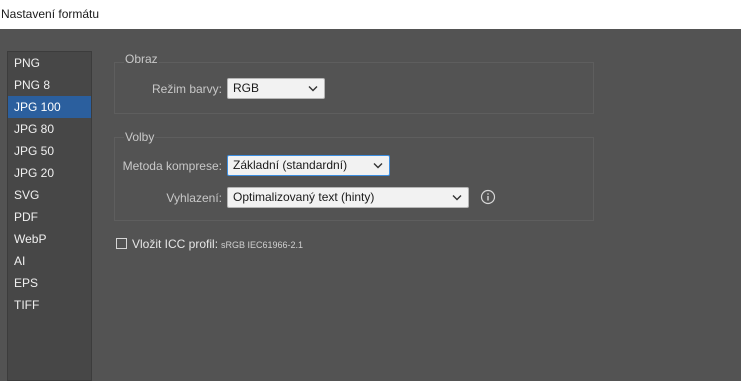  What do you see at coordinates (140, 137) in the screenshot?
I see `options-group-title: Volby` at bounding box center [140, 137].